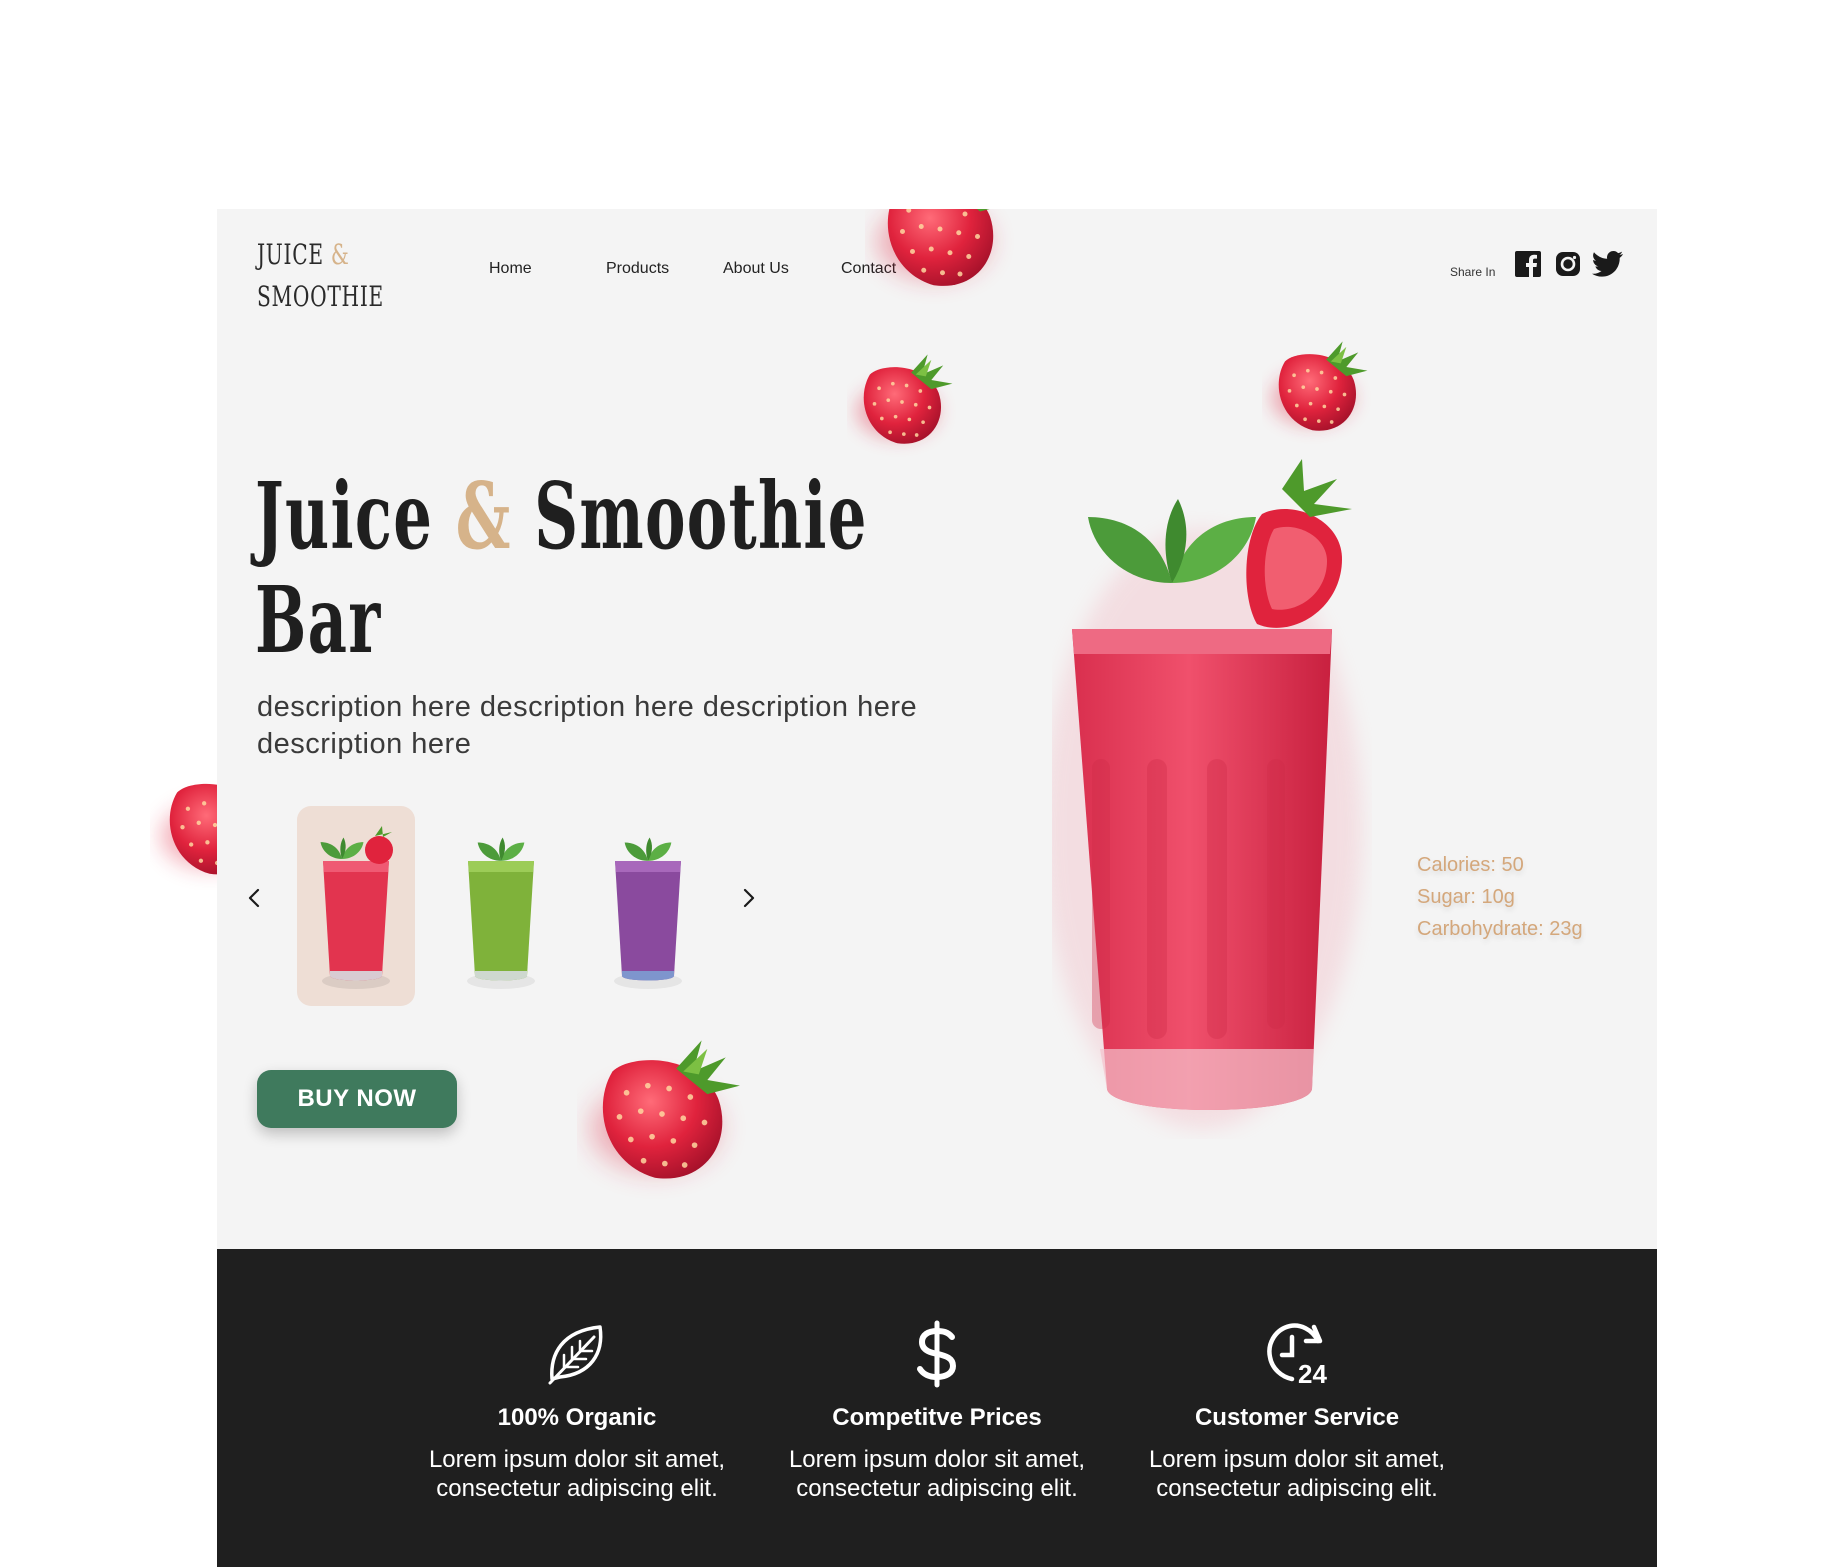 The height and width of the screenshot is (1567, 1829). What do you see at coordinates (501, 906) in the screenshot?
I see `carousel-item-green` at bounding box center [501, 906].